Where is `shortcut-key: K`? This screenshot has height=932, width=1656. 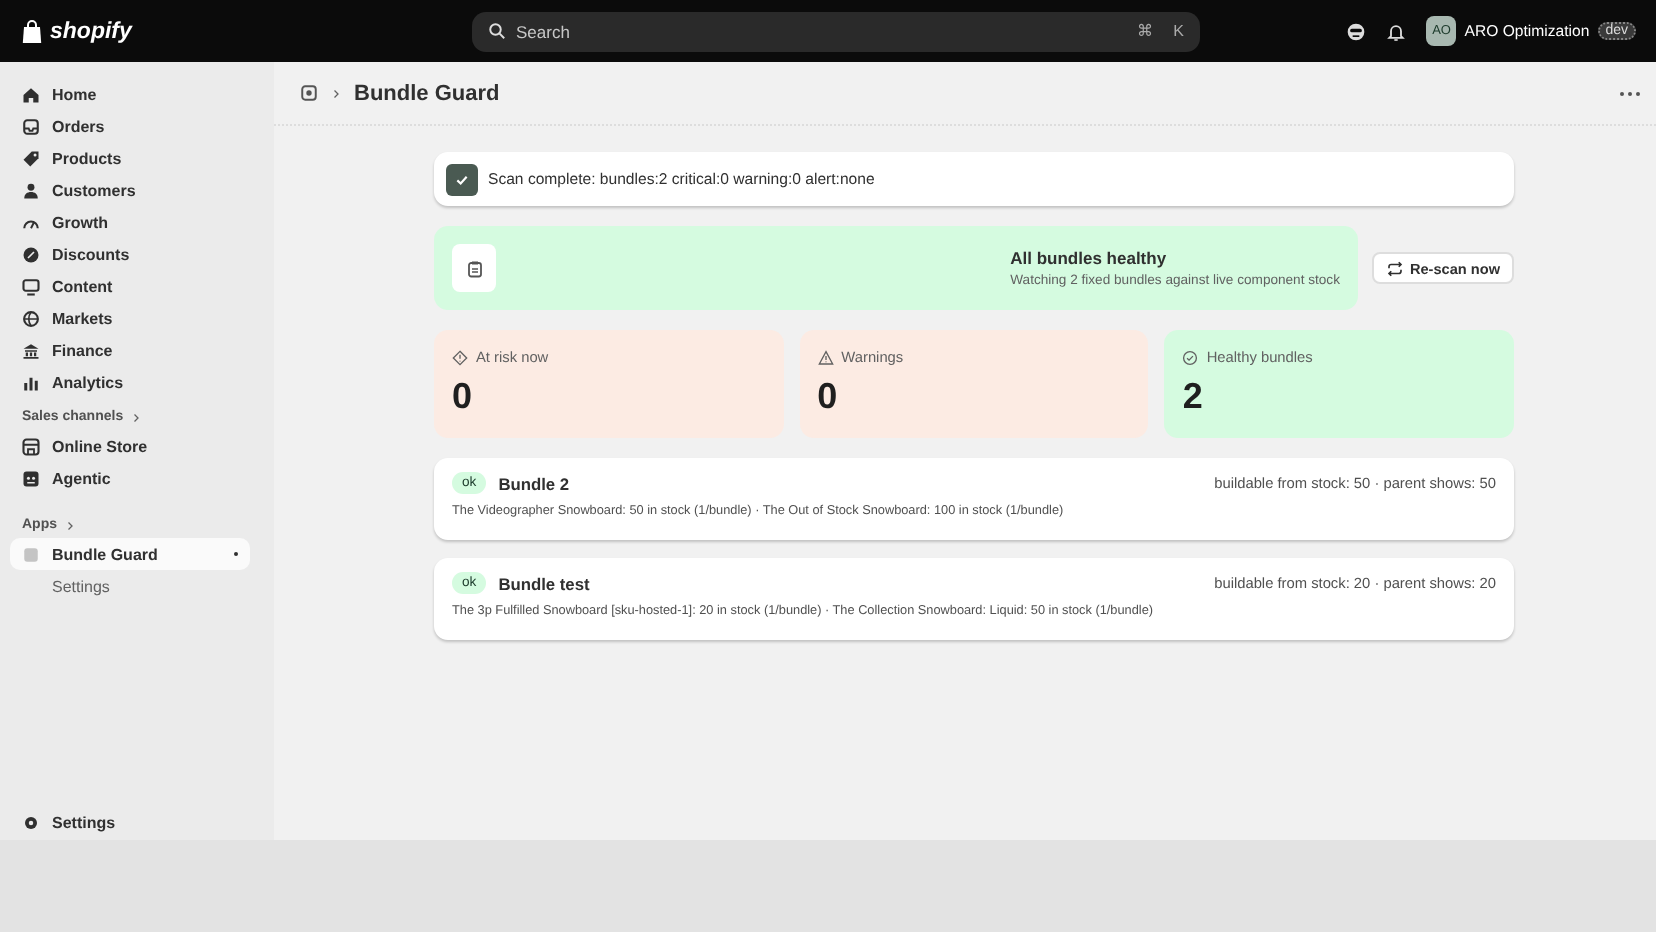 shortcut-key: K is located at coordinates (1178, 31).